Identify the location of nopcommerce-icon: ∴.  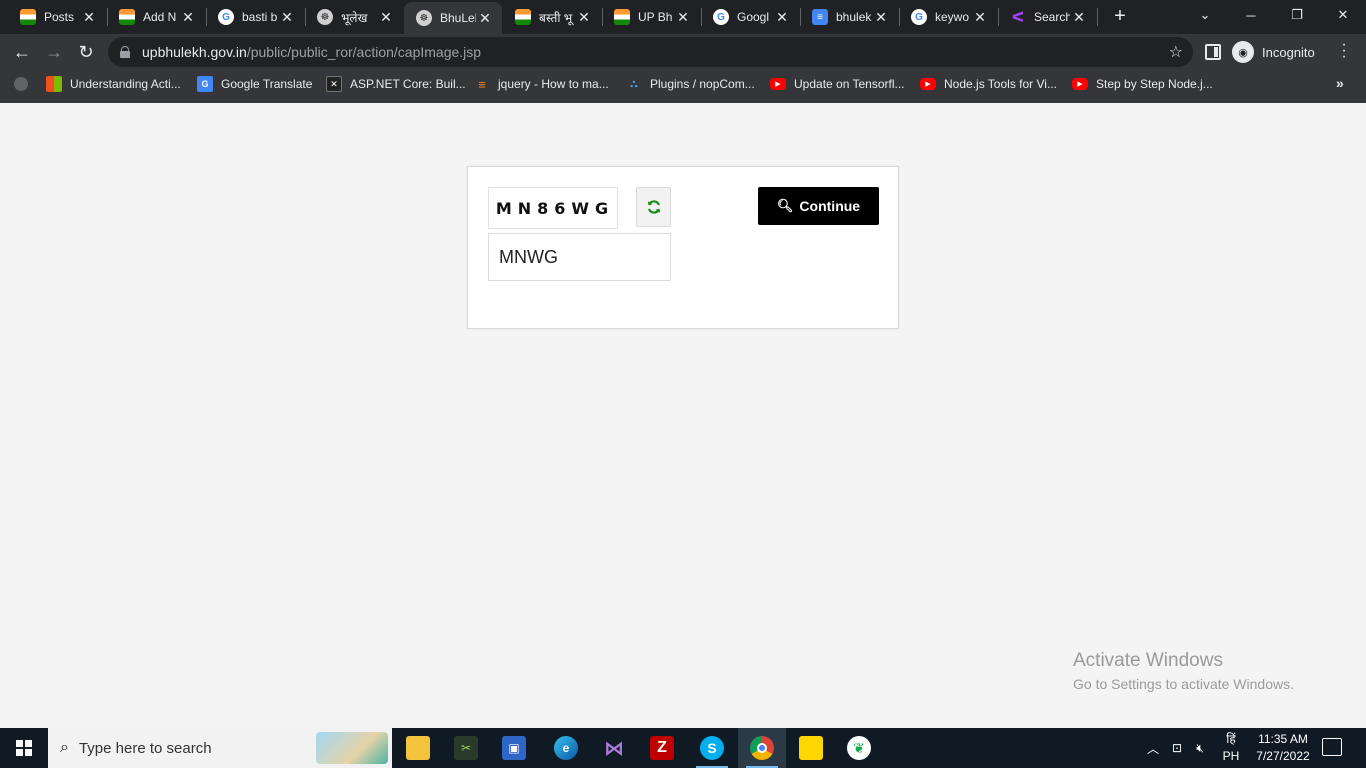
(634, 84).